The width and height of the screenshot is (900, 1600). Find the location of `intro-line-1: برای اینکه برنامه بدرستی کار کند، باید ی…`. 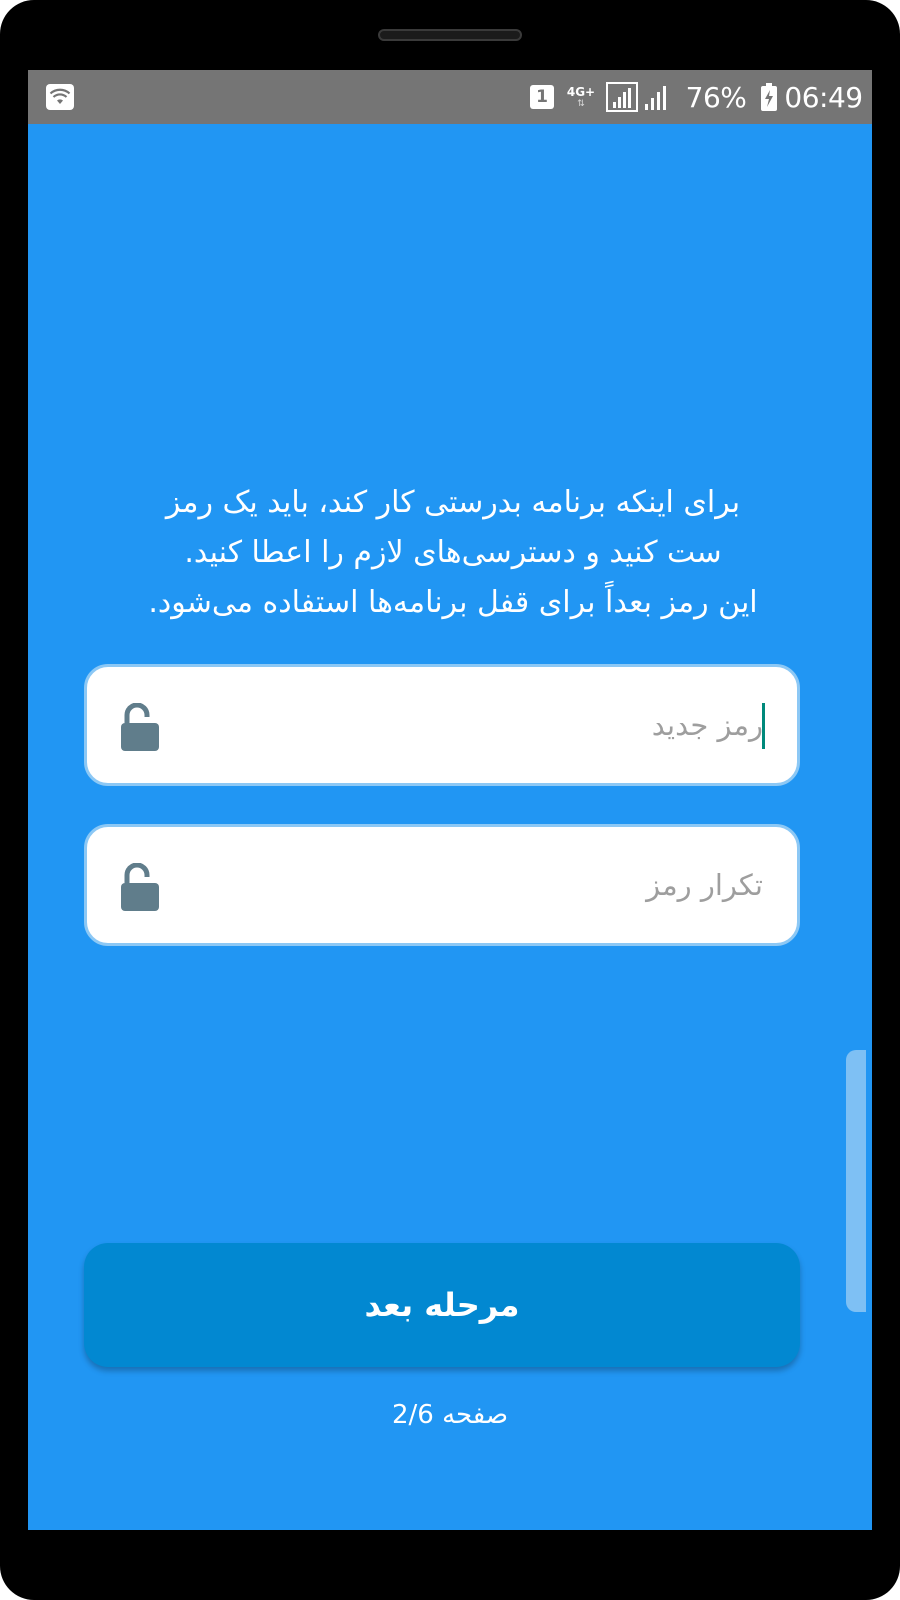

intro-line-1: برای اینکه برنامه بدرستی کار کند، باید ی… is located at coordinates (453, 502).